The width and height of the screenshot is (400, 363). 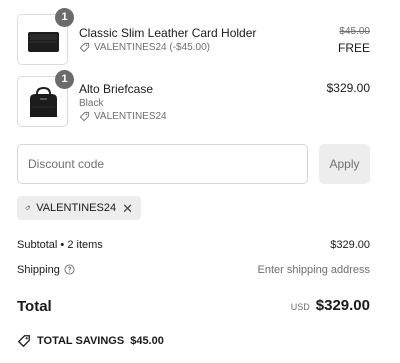 What do you see at coordinates (116, 89) in the screenshot?
I see `item-name: Alto Briefcase` at bounding box center [116, 89].